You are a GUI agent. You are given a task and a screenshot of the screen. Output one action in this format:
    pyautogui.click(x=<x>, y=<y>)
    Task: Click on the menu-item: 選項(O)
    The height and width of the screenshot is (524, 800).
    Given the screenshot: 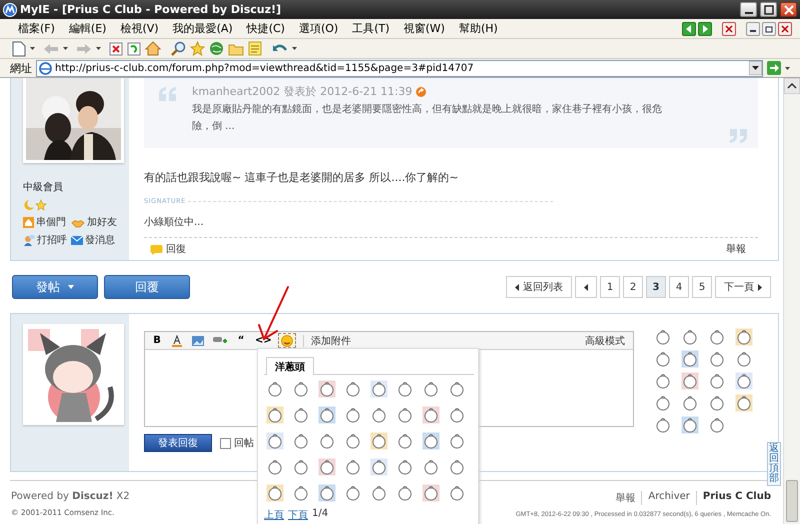 What is the action you would take?
    pyautogui.click(x=318, y=28)
    